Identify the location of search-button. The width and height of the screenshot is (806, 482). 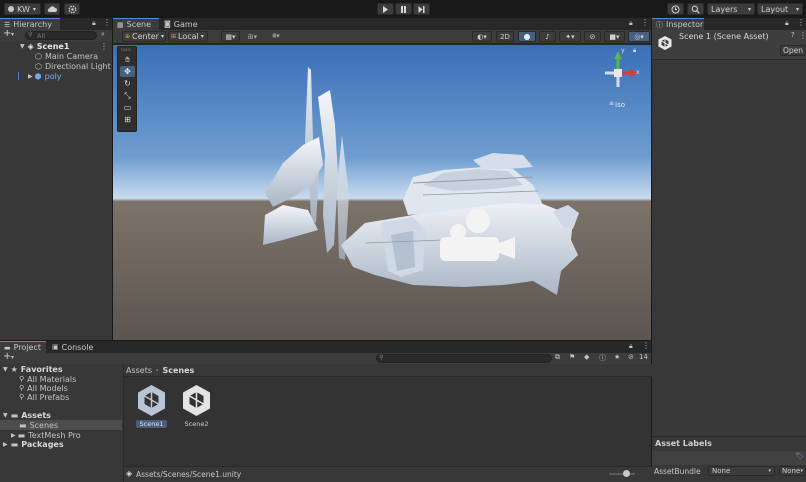
(695, 9).